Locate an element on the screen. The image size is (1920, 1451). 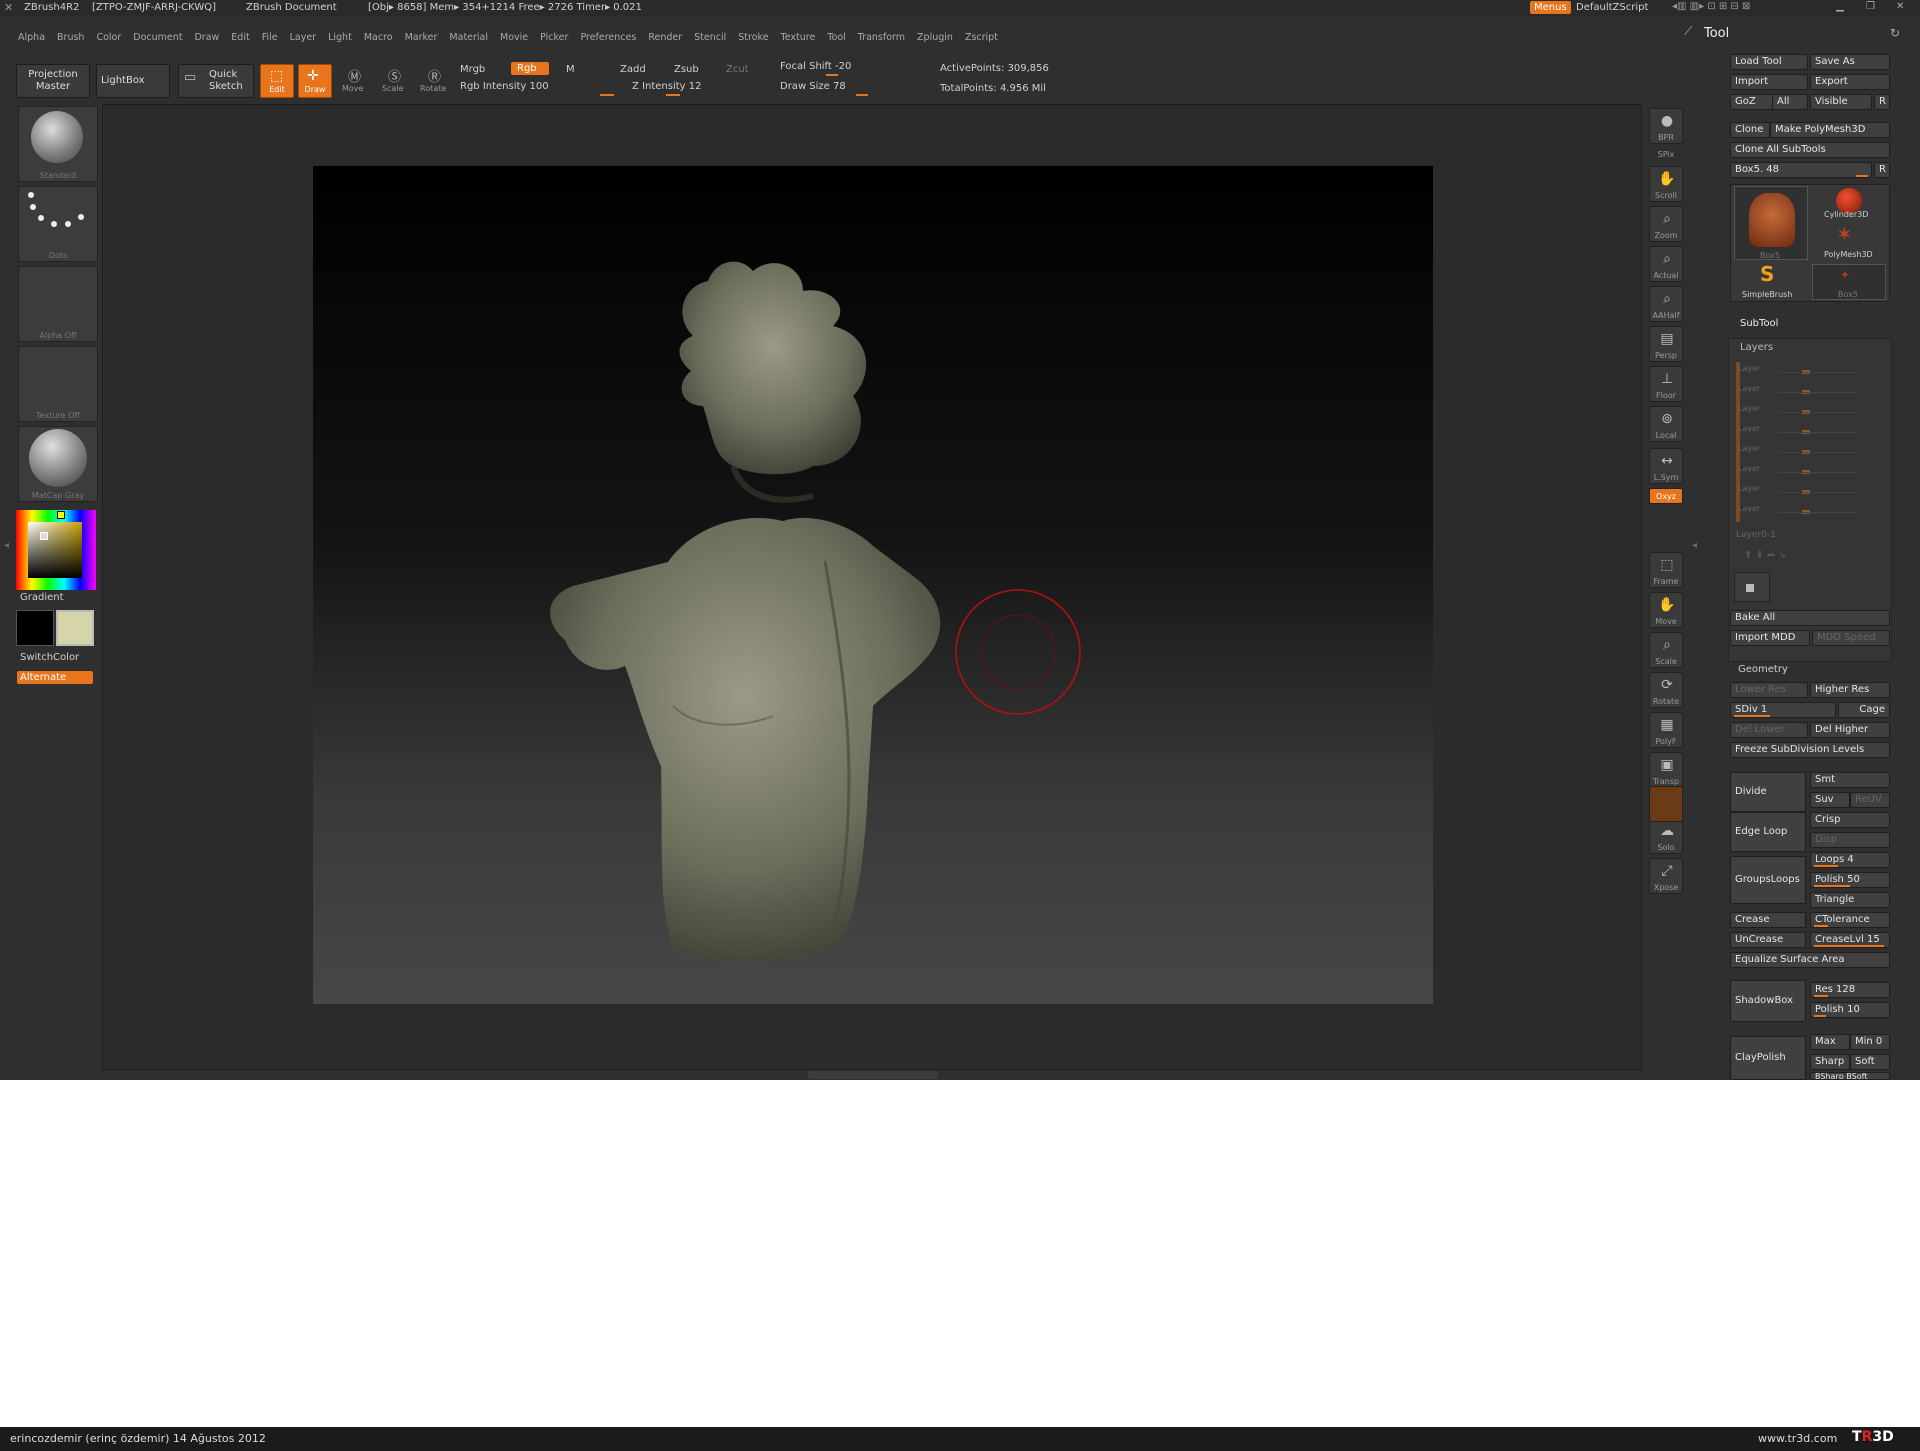
nav-polyf-button: ▦ PolyF is located at coordinates (1666, 730).